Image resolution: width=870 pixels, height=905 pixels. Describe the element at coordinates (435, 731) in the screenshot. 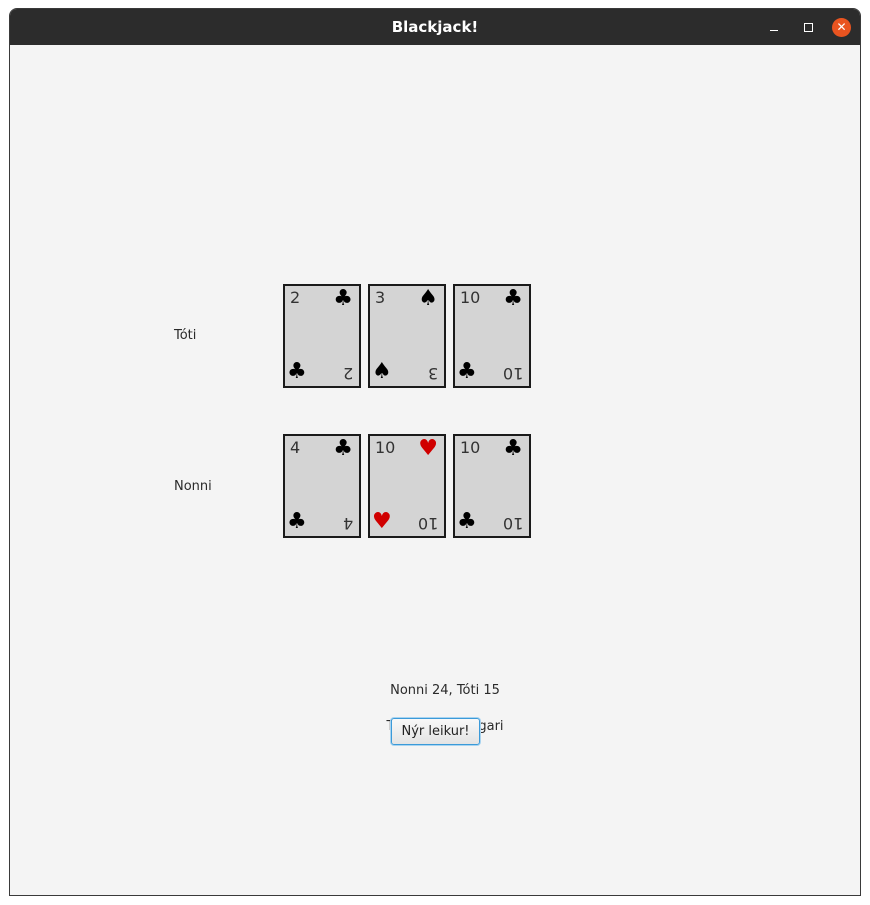

I see `new-game-button: Nýr leikur!` at that location.